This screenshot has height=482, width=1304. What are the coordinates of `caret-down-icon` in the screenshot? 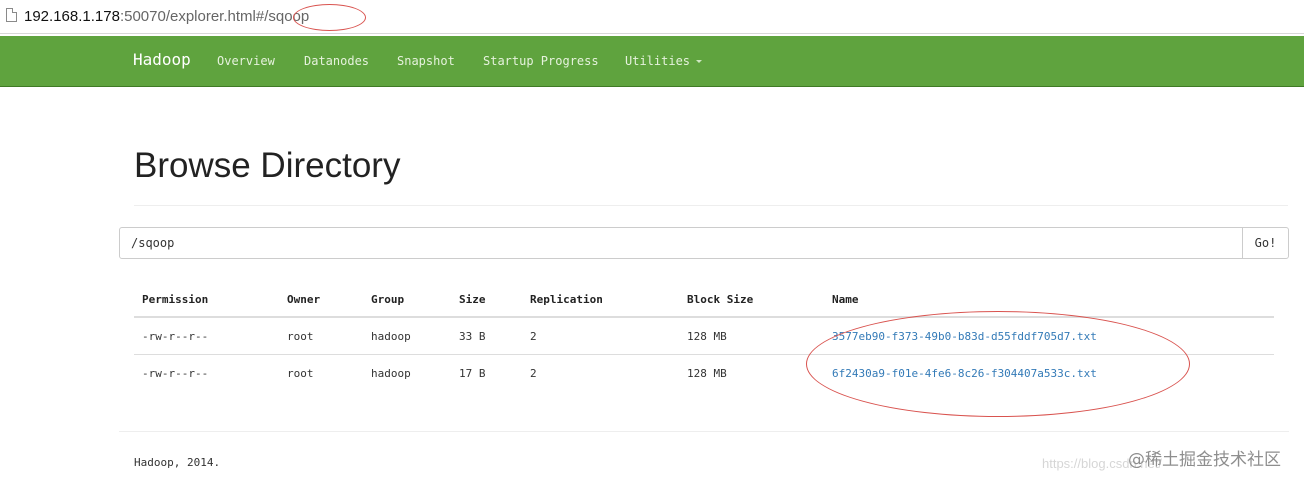 It's located at (699, 61).